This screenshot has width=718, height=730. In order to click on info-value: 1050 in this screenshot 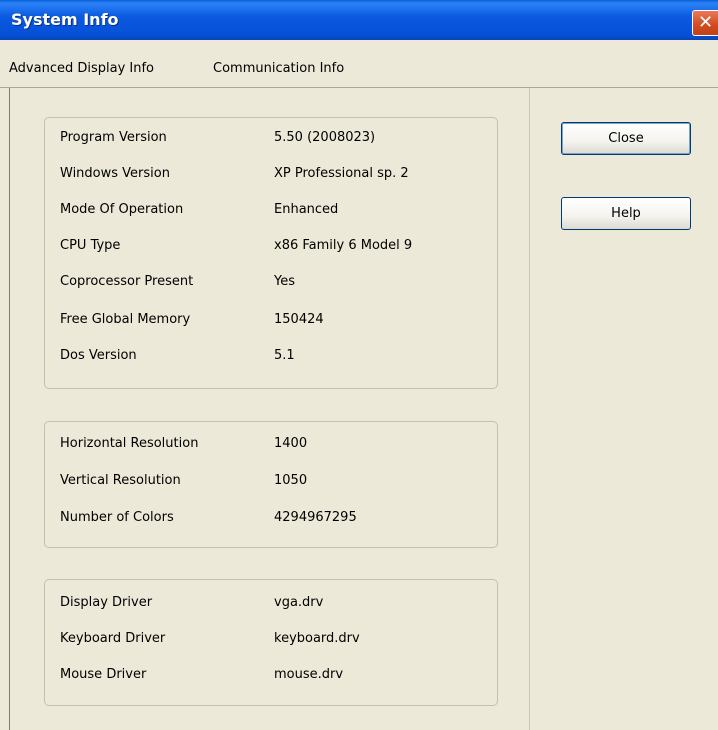, I will do `click(291, 480)`.